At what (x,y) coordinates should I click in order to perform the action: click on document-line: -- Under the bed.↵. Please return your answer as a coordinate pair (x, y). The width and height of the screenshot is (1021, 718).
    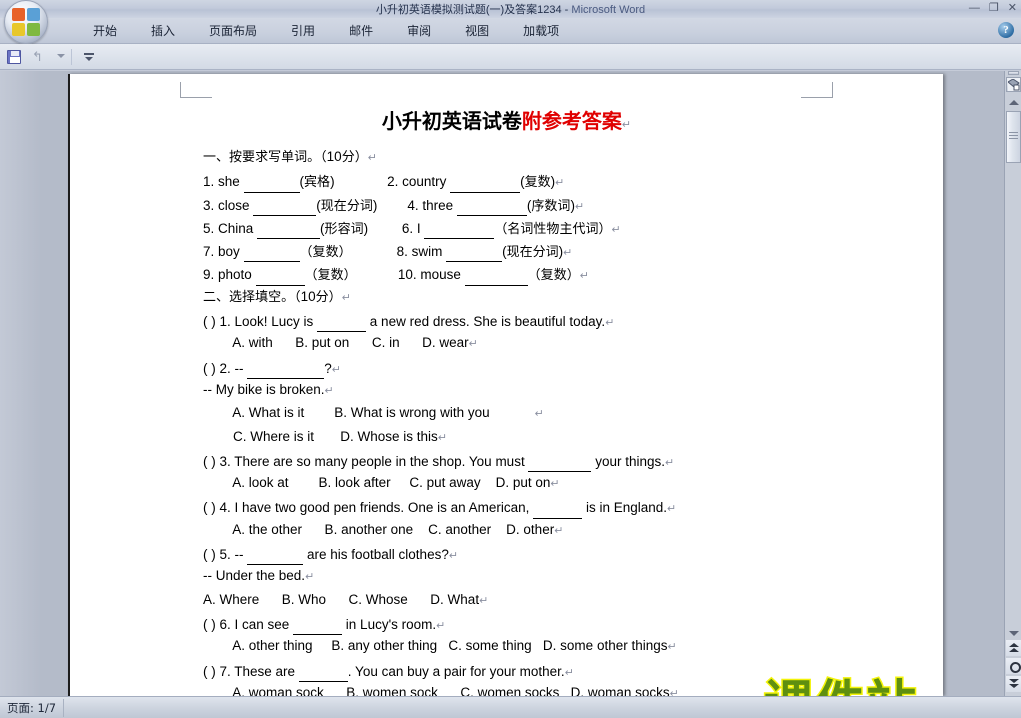
    Looking at the image, I should click on (259, 576).